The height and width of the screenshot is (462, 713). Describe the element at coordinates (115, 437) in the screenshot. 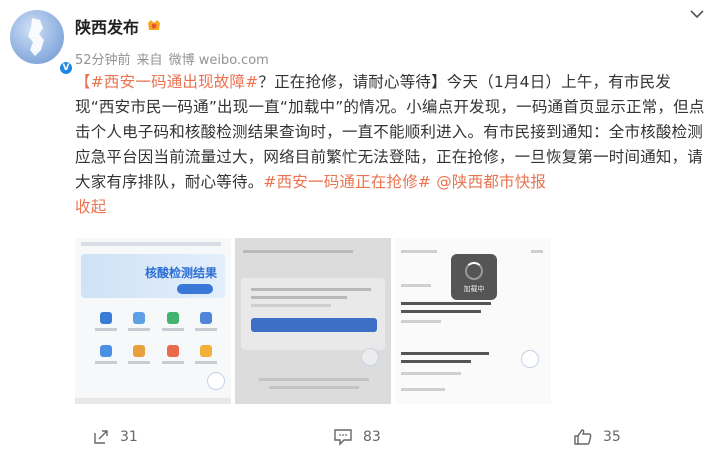

I see `share-button: 31` at that location.